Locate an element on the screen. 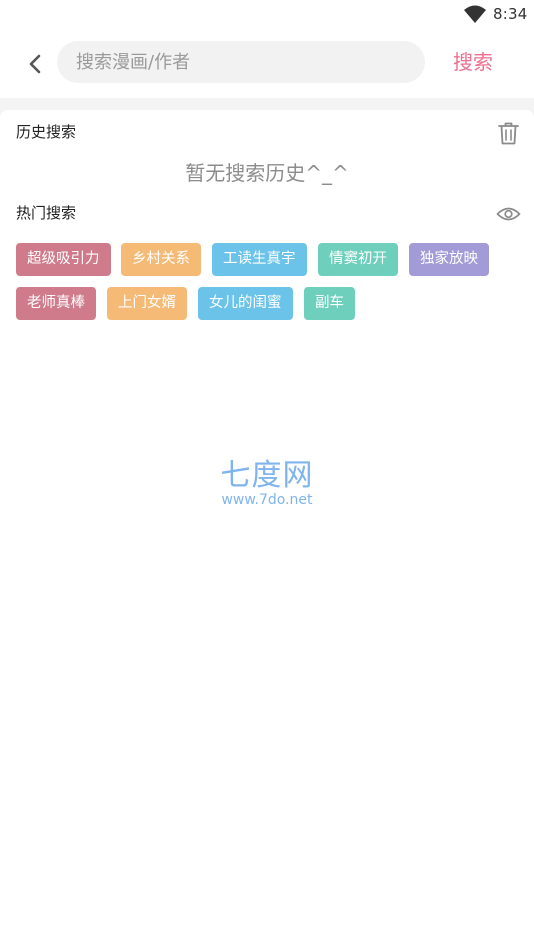 This screenshot has height=949, width=534. hot-tag: 情窦初开 is located at coordinates (358, 259).